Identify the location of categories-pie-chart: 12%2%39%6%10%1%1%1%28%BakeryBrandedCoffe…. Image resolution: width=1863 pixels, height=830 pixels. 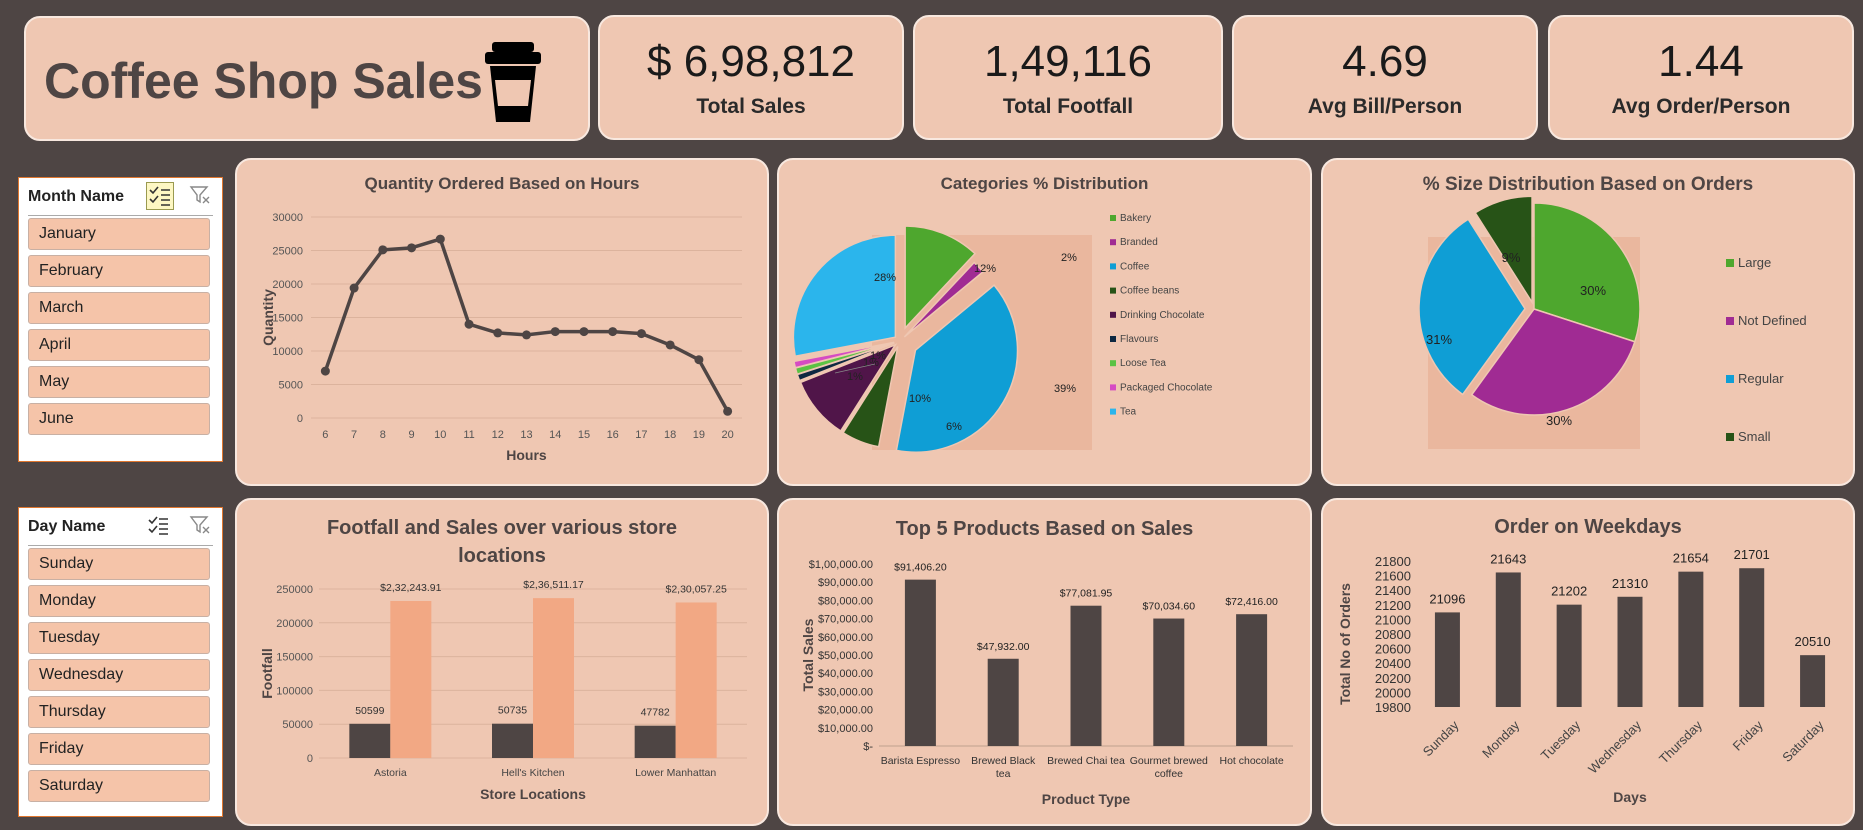
(1002, 333).